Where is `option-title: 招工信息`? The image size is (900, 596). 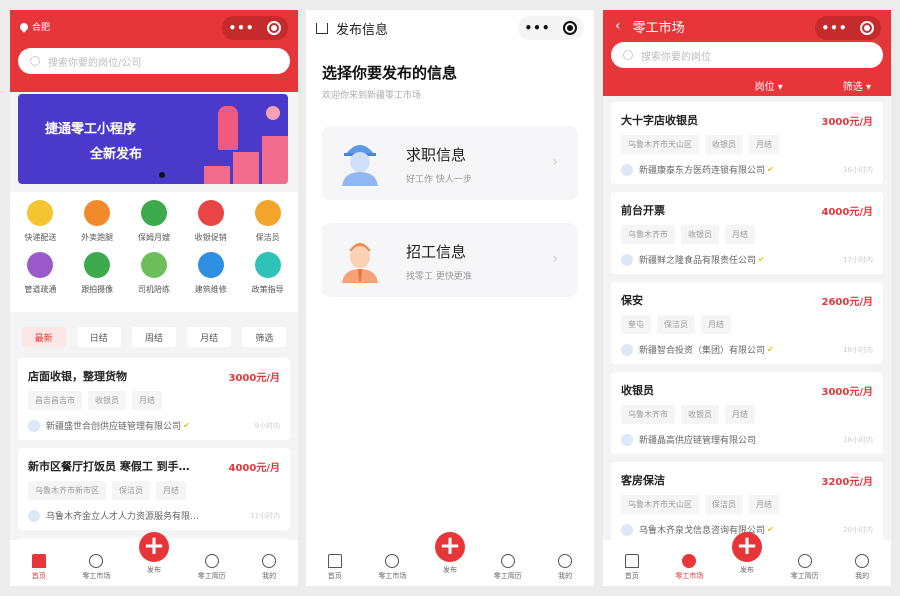
option-title: 招工信息 is located at coordinates (436, 252).